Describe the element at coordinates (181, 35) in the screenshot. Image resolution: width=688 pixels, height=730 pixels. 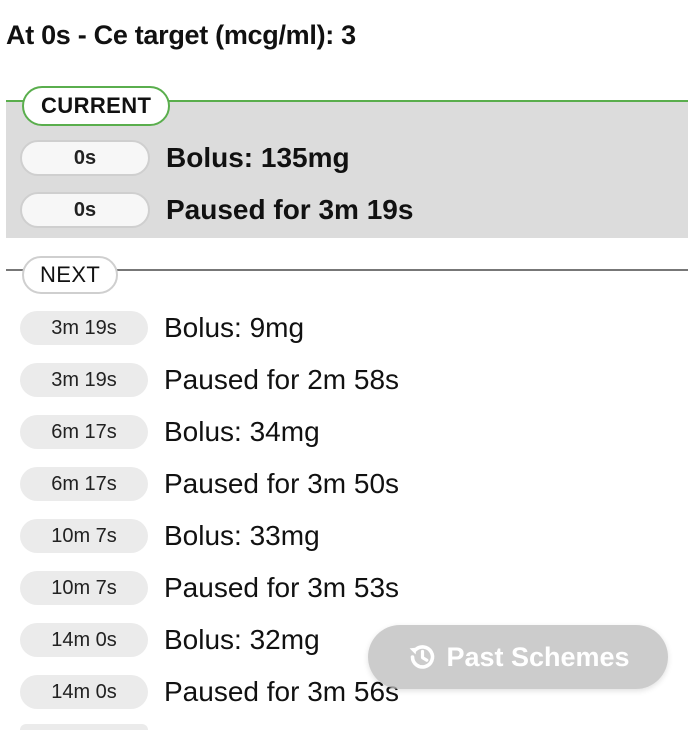
I see `page-title: At 0s - Ce target (mcg/ml): 3` at that location.